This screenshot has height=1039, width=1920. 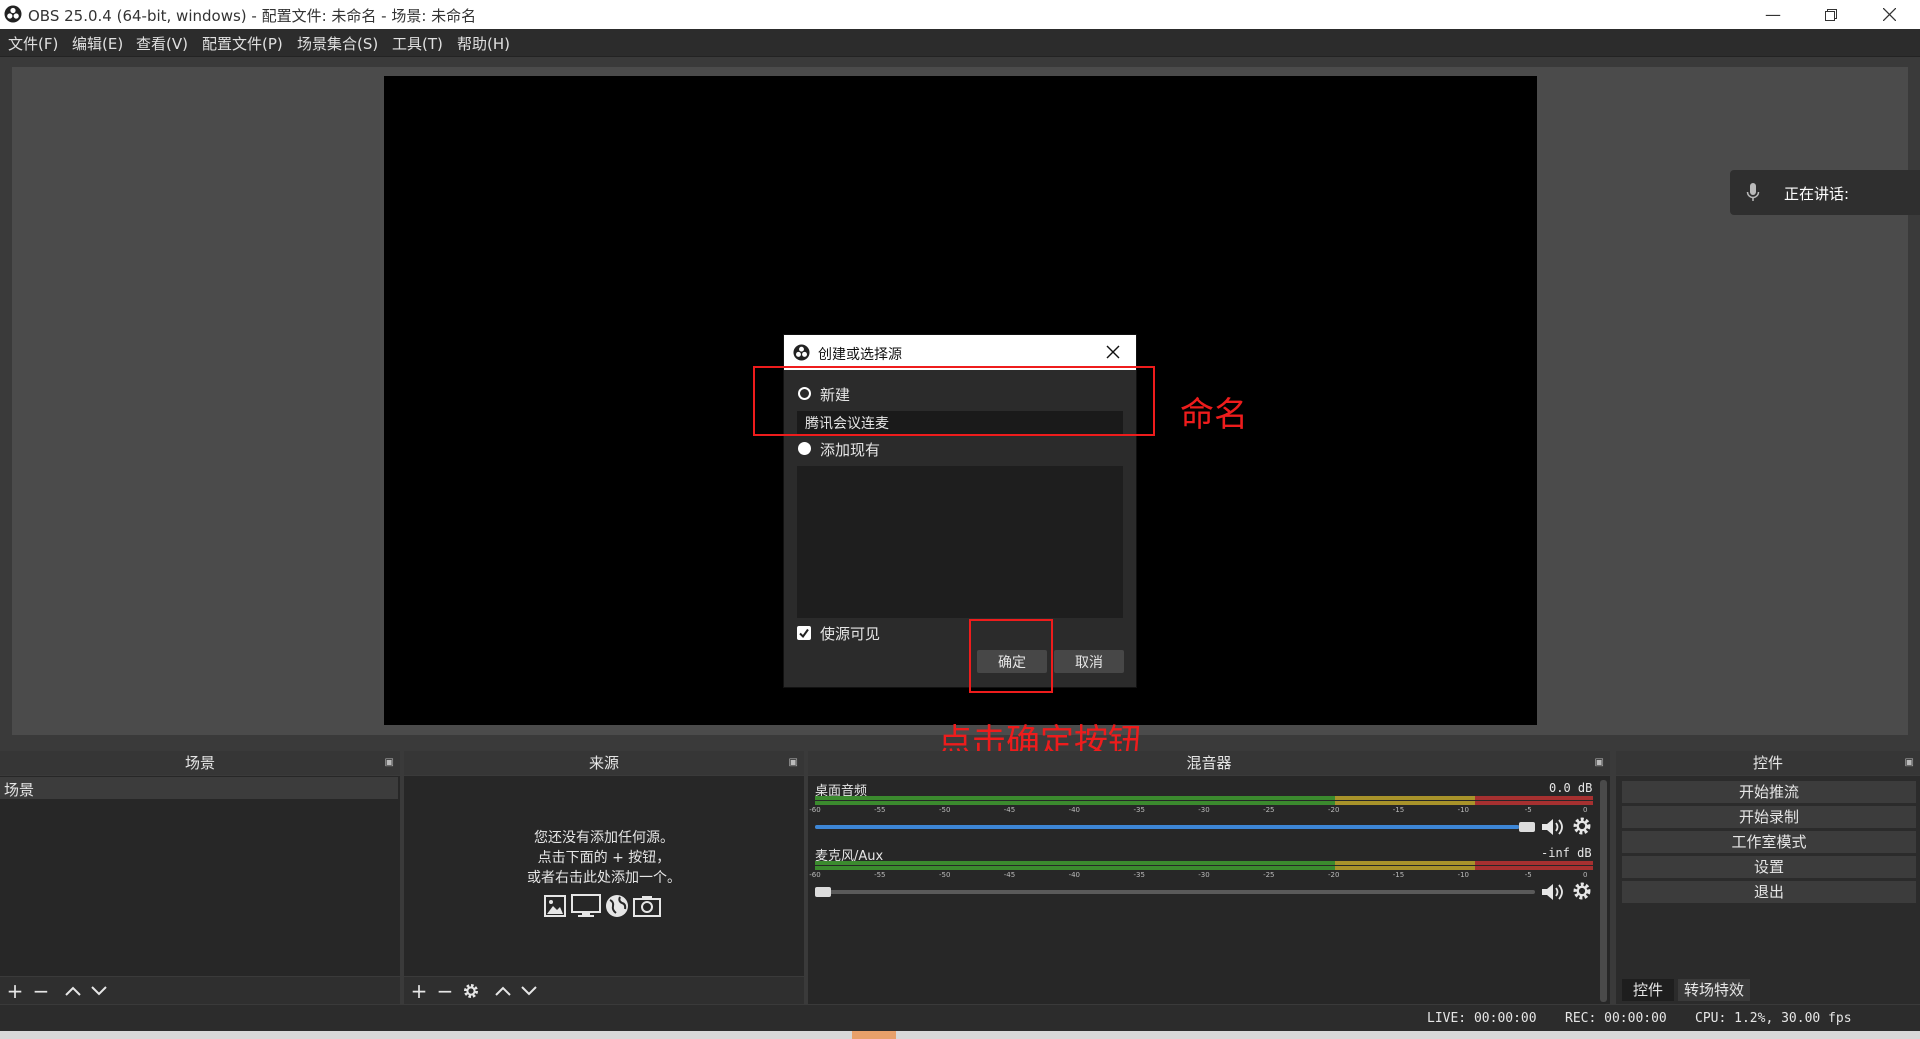 What do you see at coordinates (1769, 792) in the screenshot?
I see `start-streaming-button: 开始推流` at bounding box center [1769, 792].